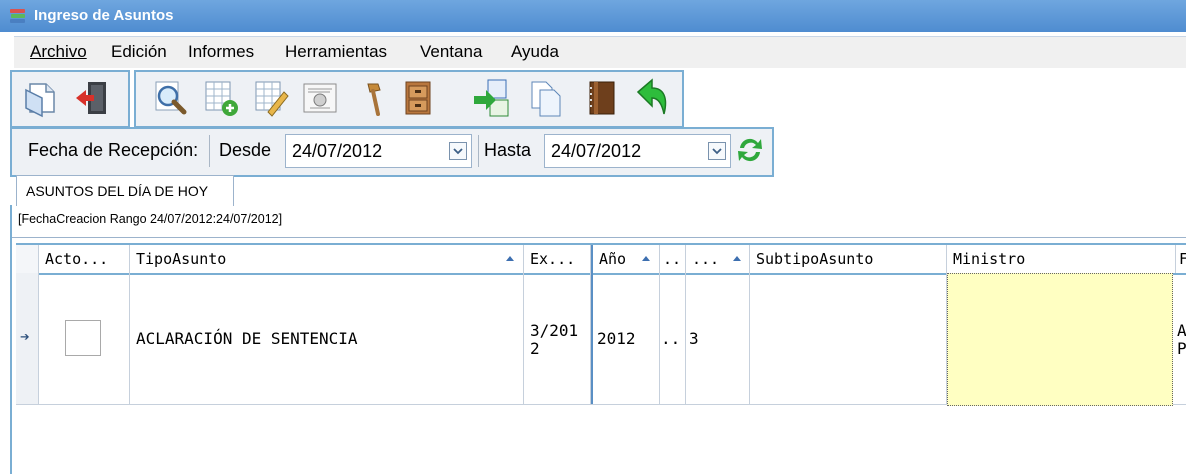 The width and height of the screenshot is (1186, 474). What do you see at coordinates (718, 338) in the screenshot?
I see `cell-col6: 3` at bounding box center [718, 338].